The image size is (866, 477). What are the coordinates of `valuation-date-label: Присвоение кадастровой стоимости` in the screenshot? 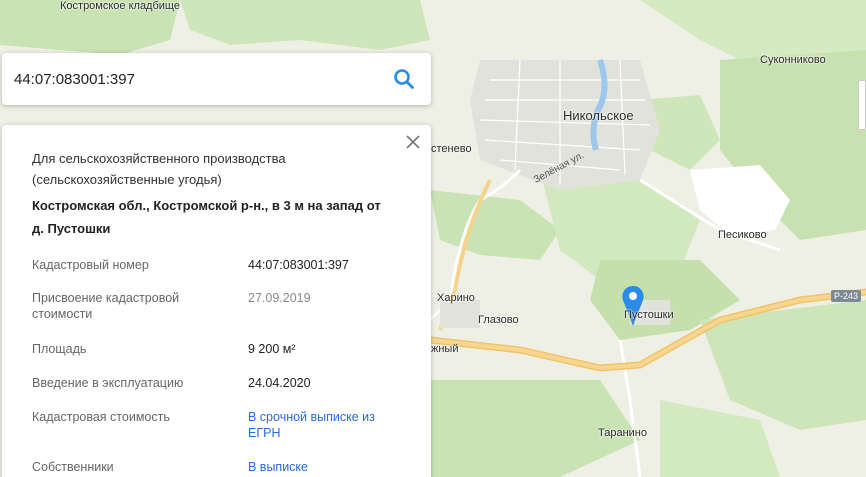 It's located at (106, 306).